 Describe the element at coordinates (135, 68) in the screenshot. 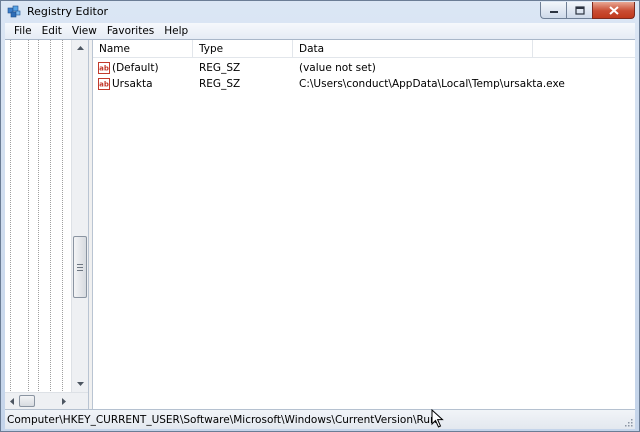

I see `value-name: (Default)` at that location.